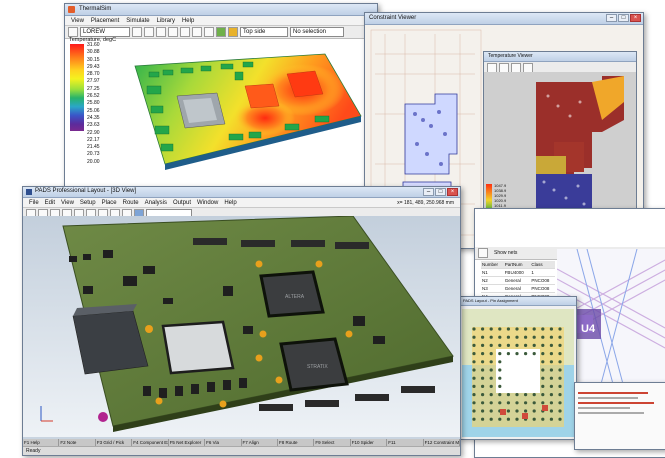  What do you see at coordinates (490, 300) in the screenshot?
I see `window-title: PADS Layout - Pin Assignment` at bounding box center [490, 300].